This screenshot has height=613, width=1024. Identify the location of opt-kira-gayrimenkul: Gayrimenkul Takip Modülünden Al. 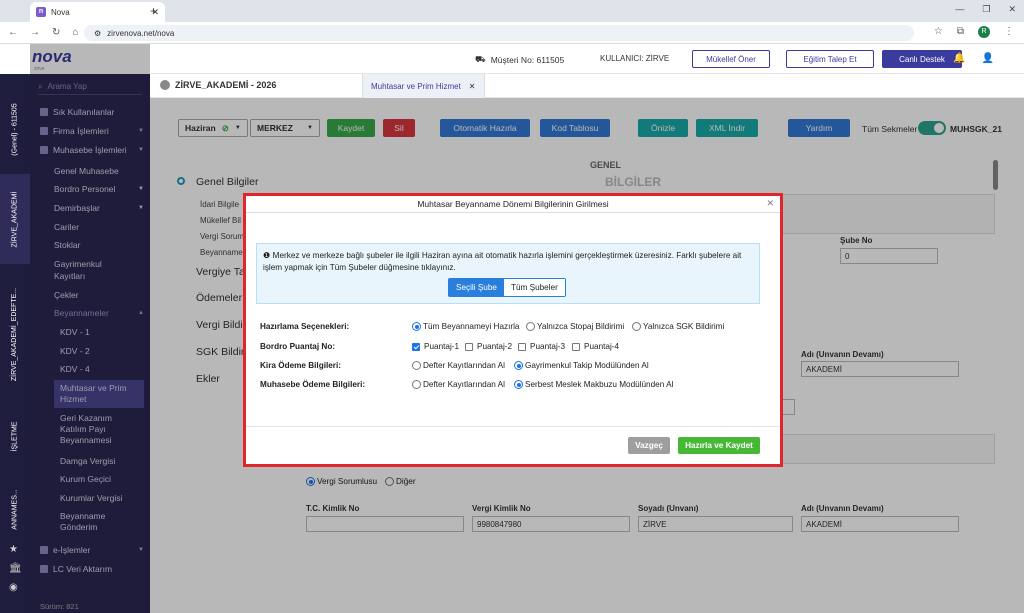
(581, 365).